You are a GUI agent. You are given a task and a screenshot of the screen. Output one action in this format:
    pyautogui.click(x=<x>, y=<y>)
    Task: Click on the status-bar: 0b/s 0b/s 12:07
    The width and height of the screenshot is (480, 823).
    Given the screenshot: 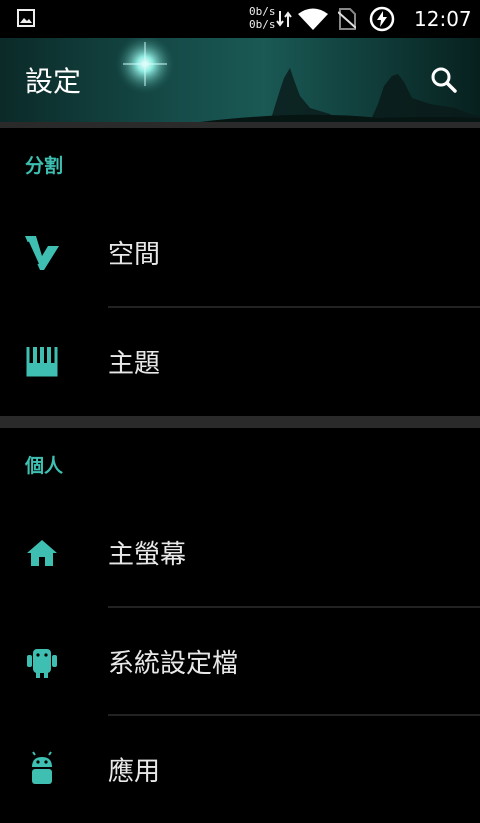 What is the action you would take?
    pyautogui.click(x=240, y=19)
    